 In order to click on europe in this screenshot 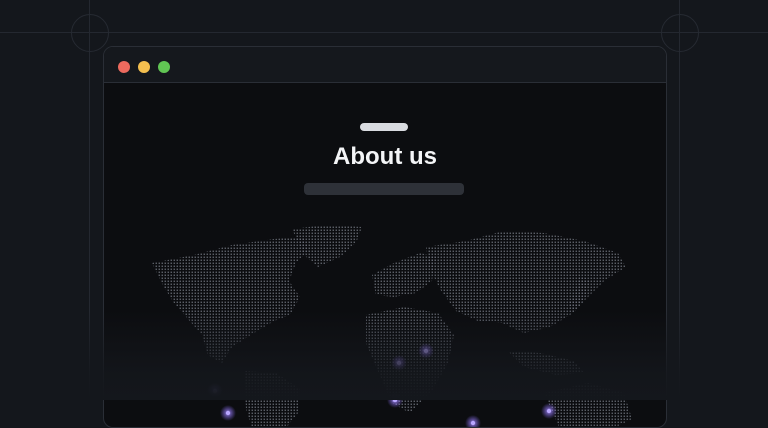, I will do `click(404, 275)`.